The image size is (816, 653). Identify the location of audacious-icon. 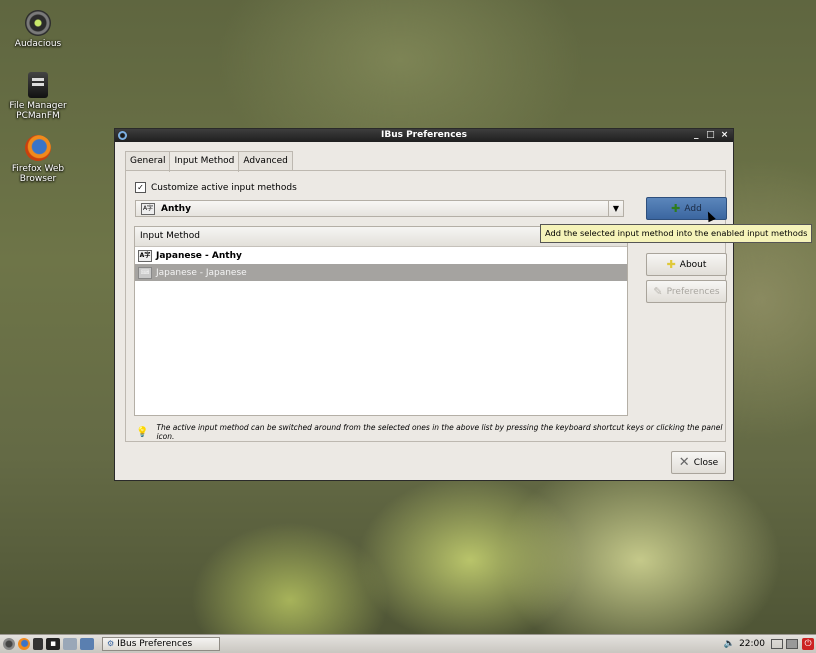
(38, 23).